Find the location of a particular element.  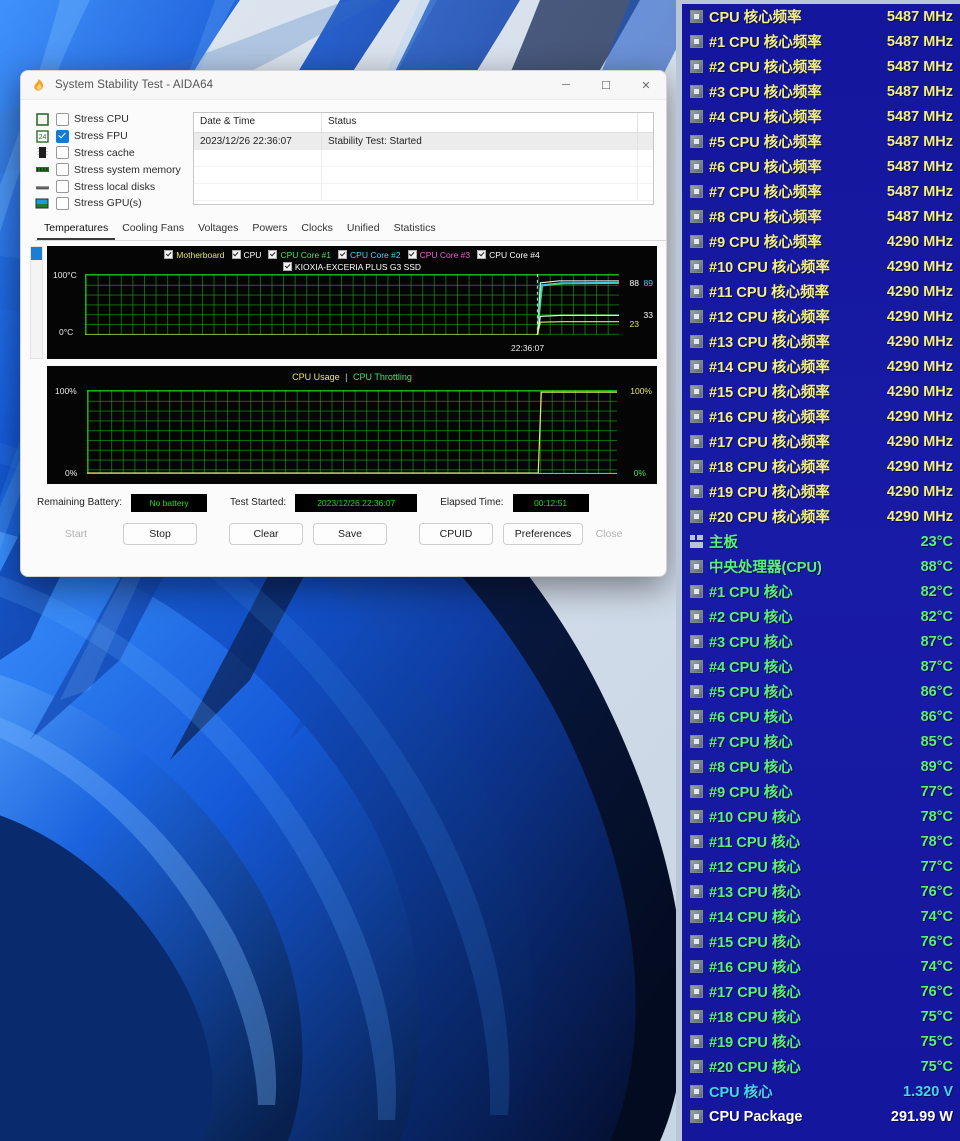

sensor-row: #7 CPU 核心频率 5487 MHz is located at coordinates (821, 191).